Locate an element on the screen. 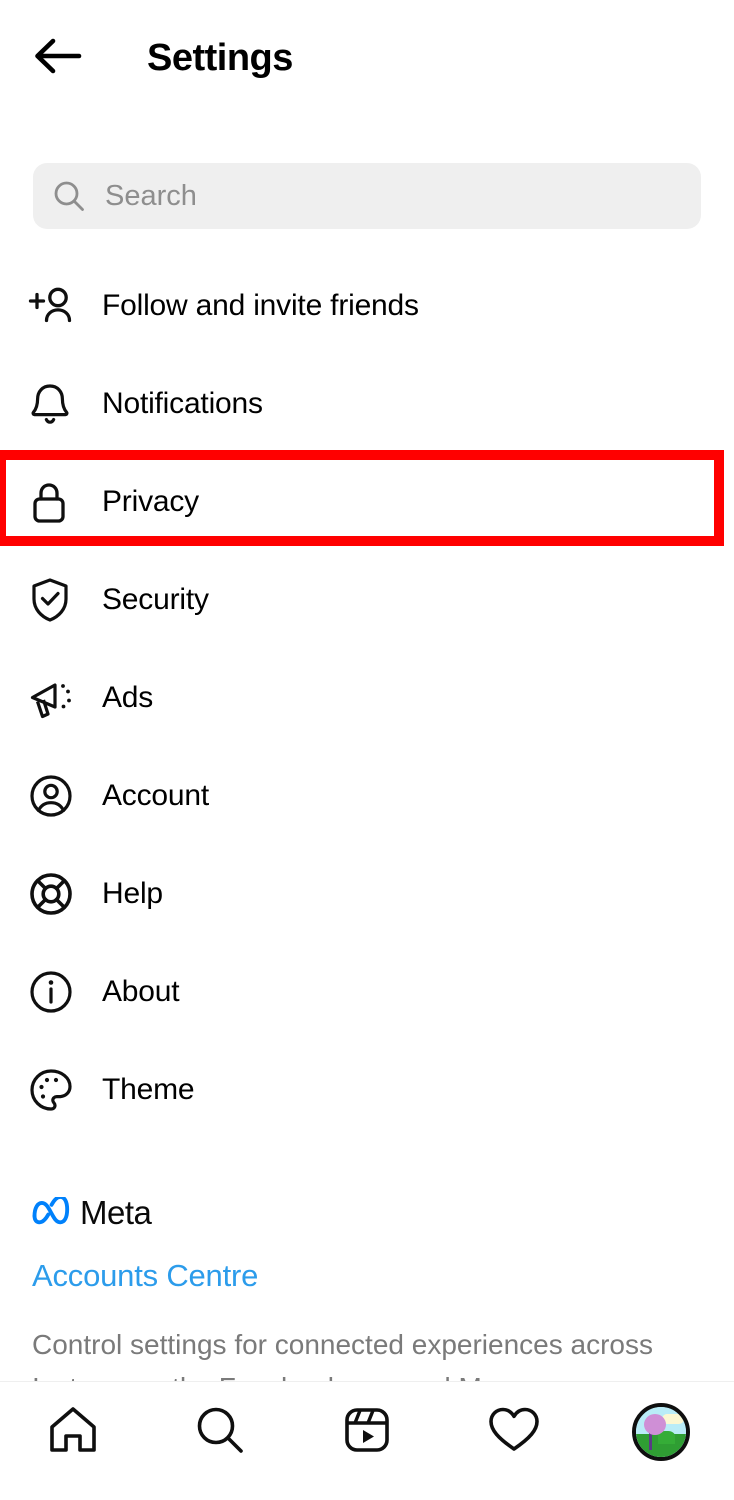 The height and width of the screenshot is (1500, 734). accounts-centre-link: Accounts Centre is located at coordinates (145, 1276).